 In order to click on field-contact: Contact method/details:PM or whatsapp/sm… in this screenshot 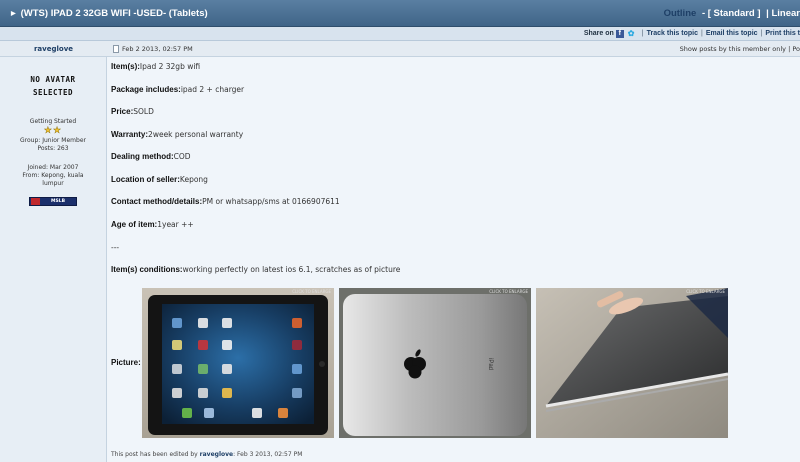, I will do `click(225, 201)`.